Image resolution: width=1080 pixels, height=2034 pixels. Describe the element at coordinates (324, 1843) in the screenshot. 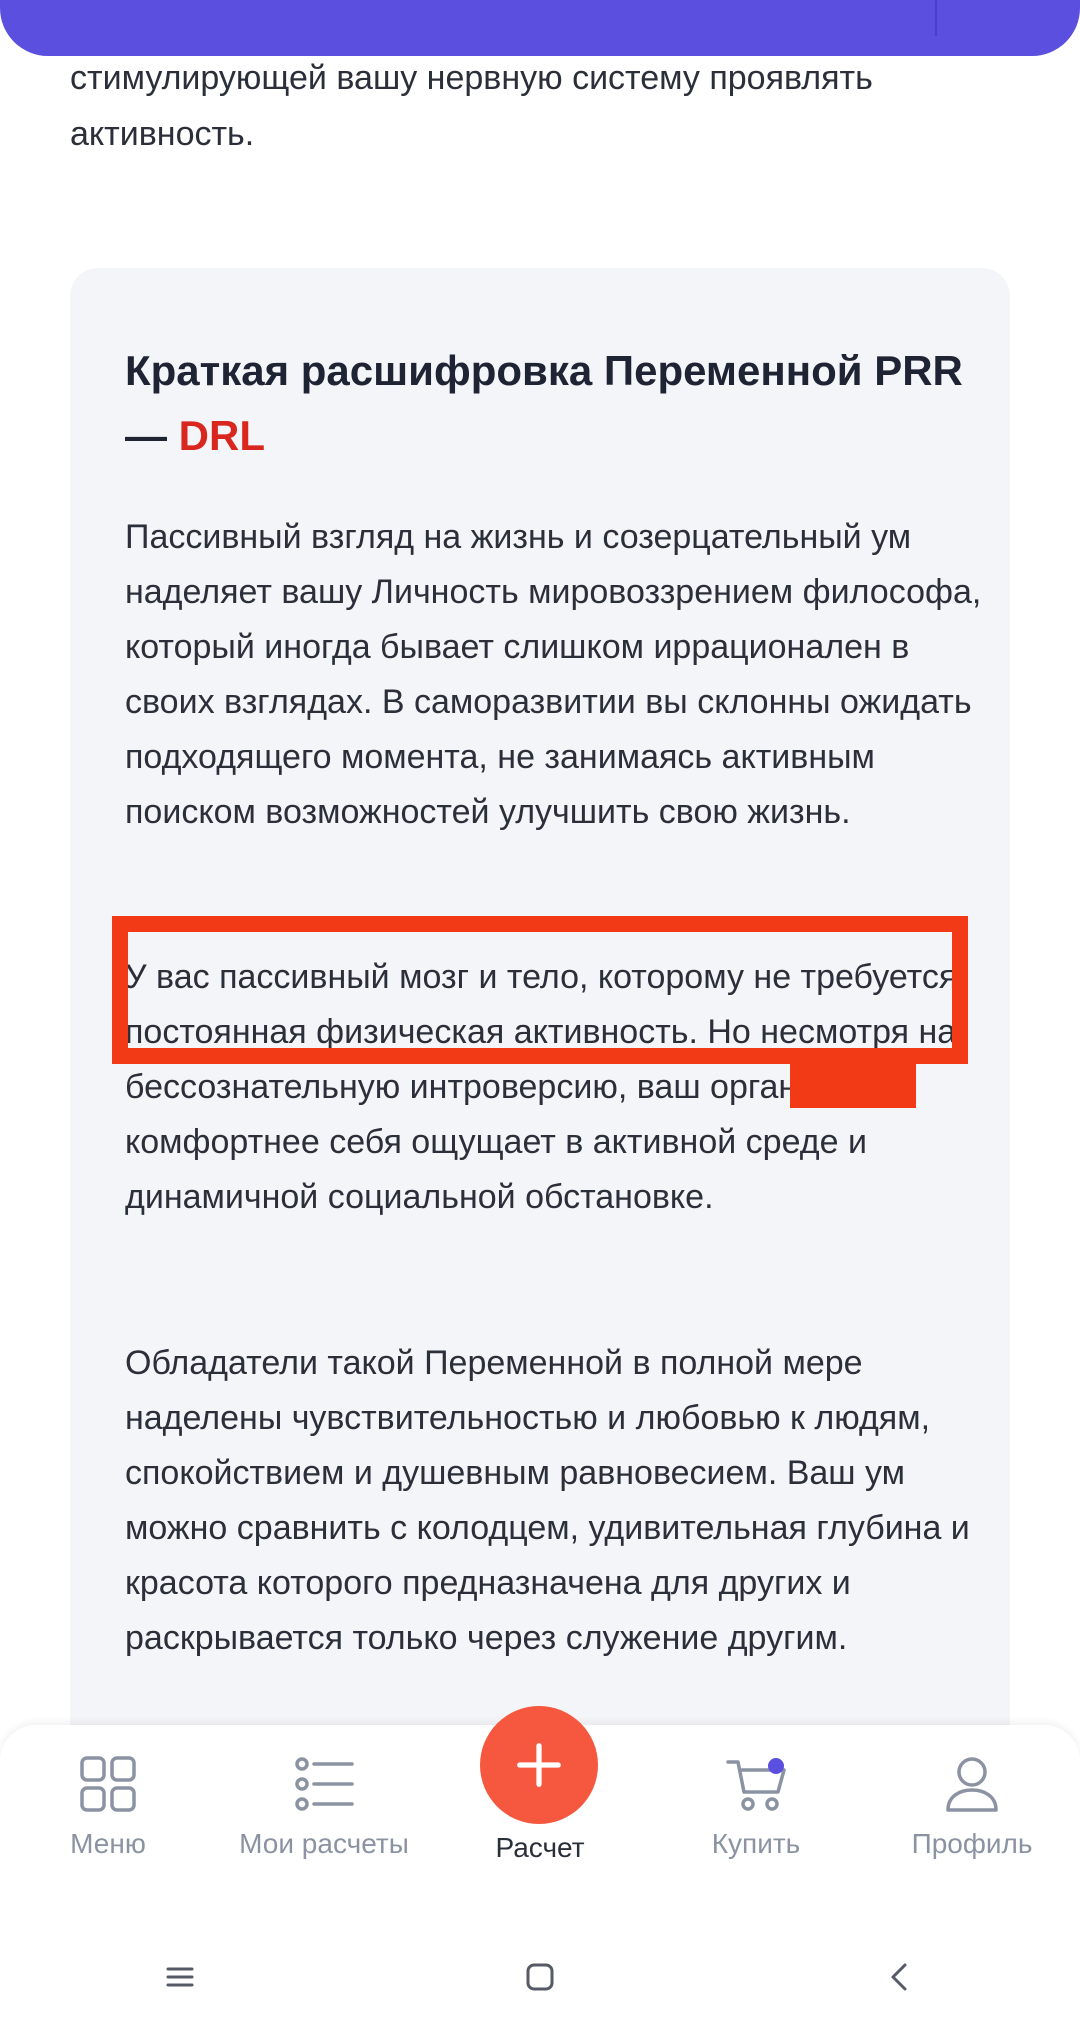

I see `nav-label-my-calcs: Мои расчеты` at that location.